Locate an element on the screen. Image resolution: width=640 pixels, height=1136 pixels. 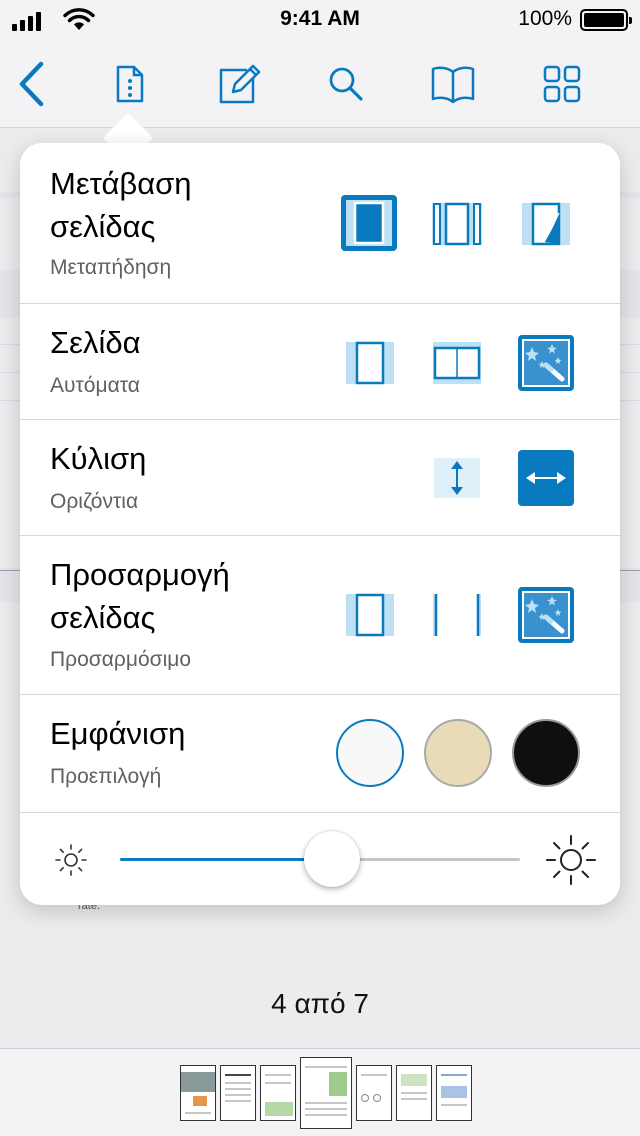
appearance-value: Προεπιλογή is located at coordinates (106, 776).